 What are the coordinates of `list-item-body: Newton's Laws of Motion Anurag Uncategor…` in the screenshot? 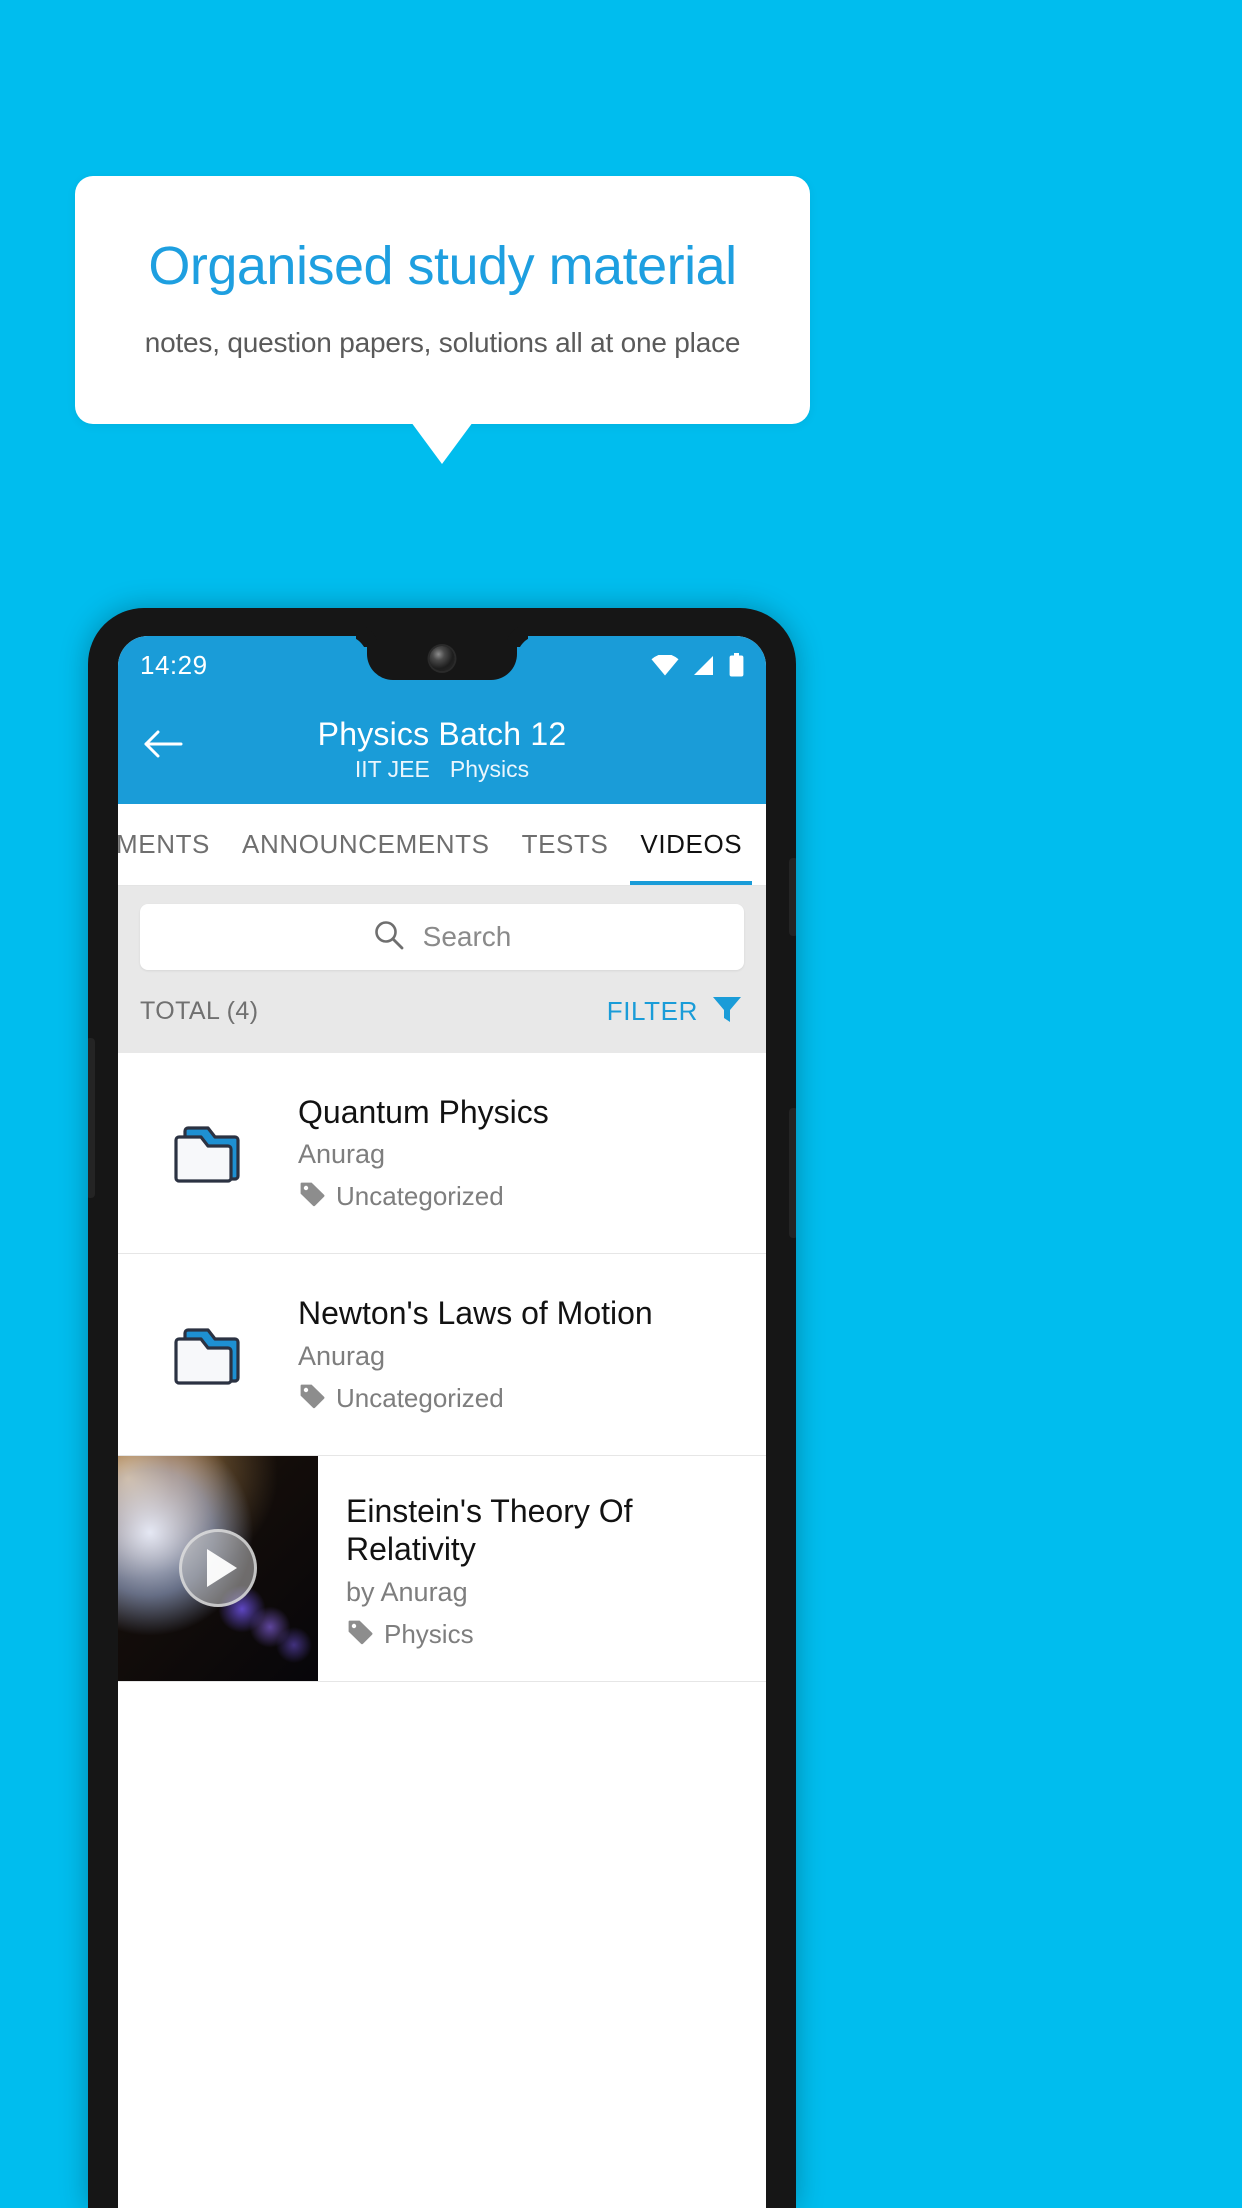 It's located at (522, 1354).